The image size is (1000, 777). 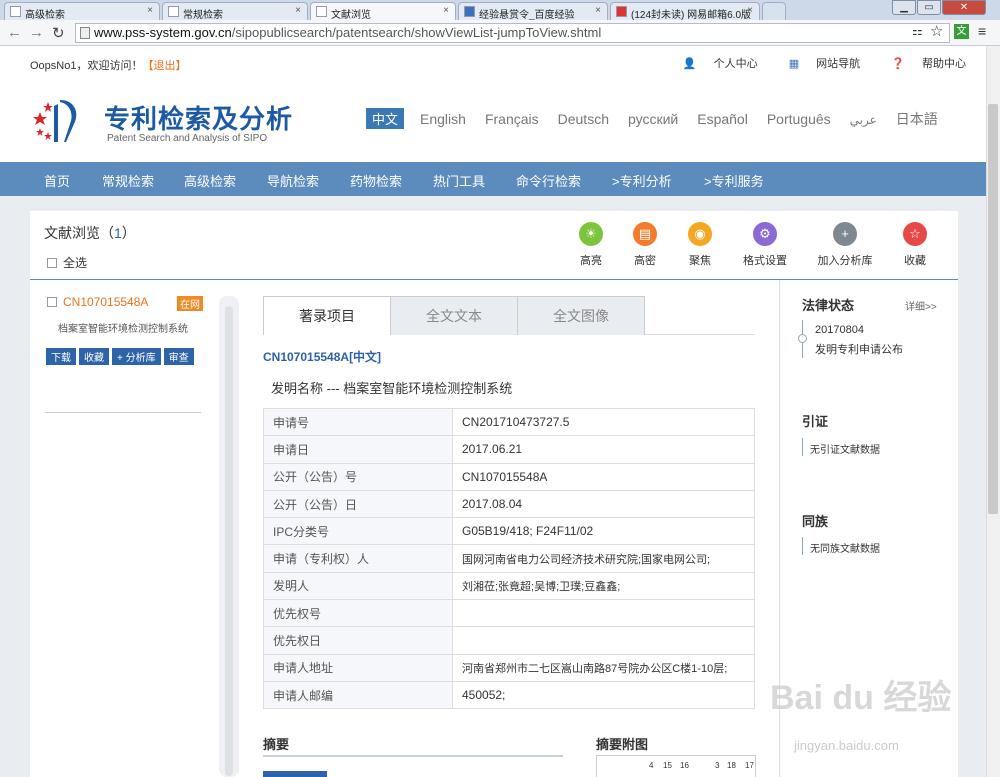 I want to click on download-button: 下载, so click(x=61, y=356).